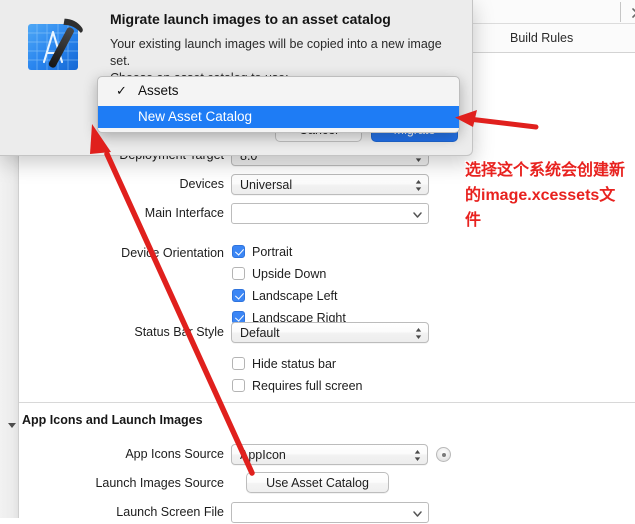  I want to click on checkmark-icon: ✓, so click(121, 90).